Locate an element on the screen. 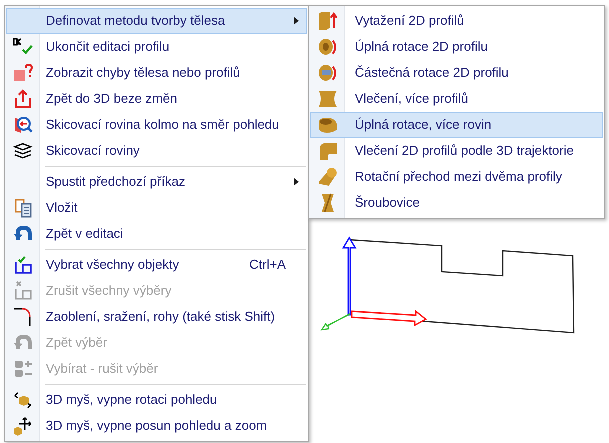 The image size is (609, 443). submenu-item: Rotační přechod mezi dvěma profily is located at coordinates (456, 177).